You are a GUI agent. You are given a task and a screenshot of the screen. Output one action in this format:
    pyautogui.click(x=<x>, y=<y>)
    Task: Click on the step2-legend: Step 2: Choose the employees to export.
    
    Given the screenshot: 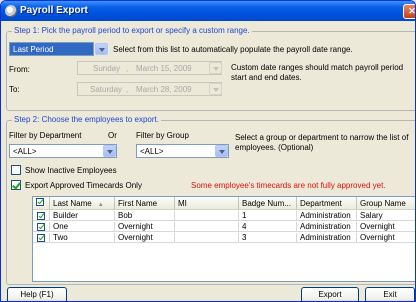 What is the action you would take?
    pyautogui.click(x=86, y=119)
    